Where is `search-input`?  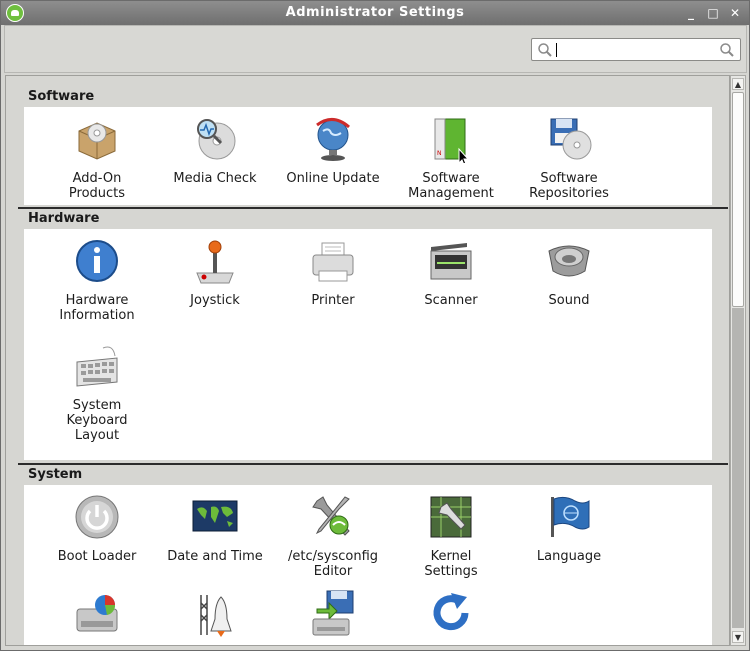 search-input is located at coordinates (636, 49).